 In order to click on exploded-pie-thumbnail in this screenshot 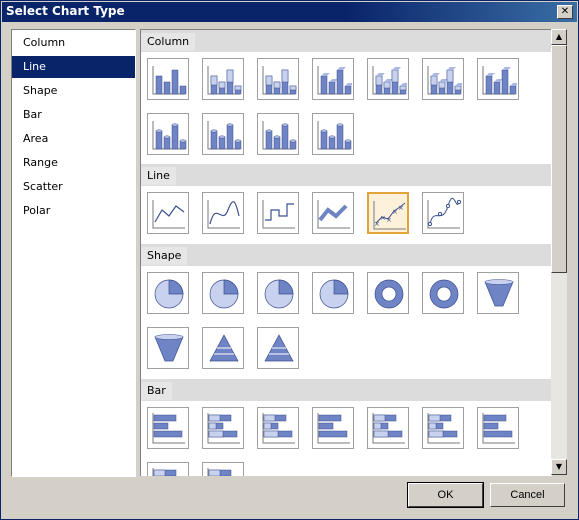, I will do `click(223, 293)`.